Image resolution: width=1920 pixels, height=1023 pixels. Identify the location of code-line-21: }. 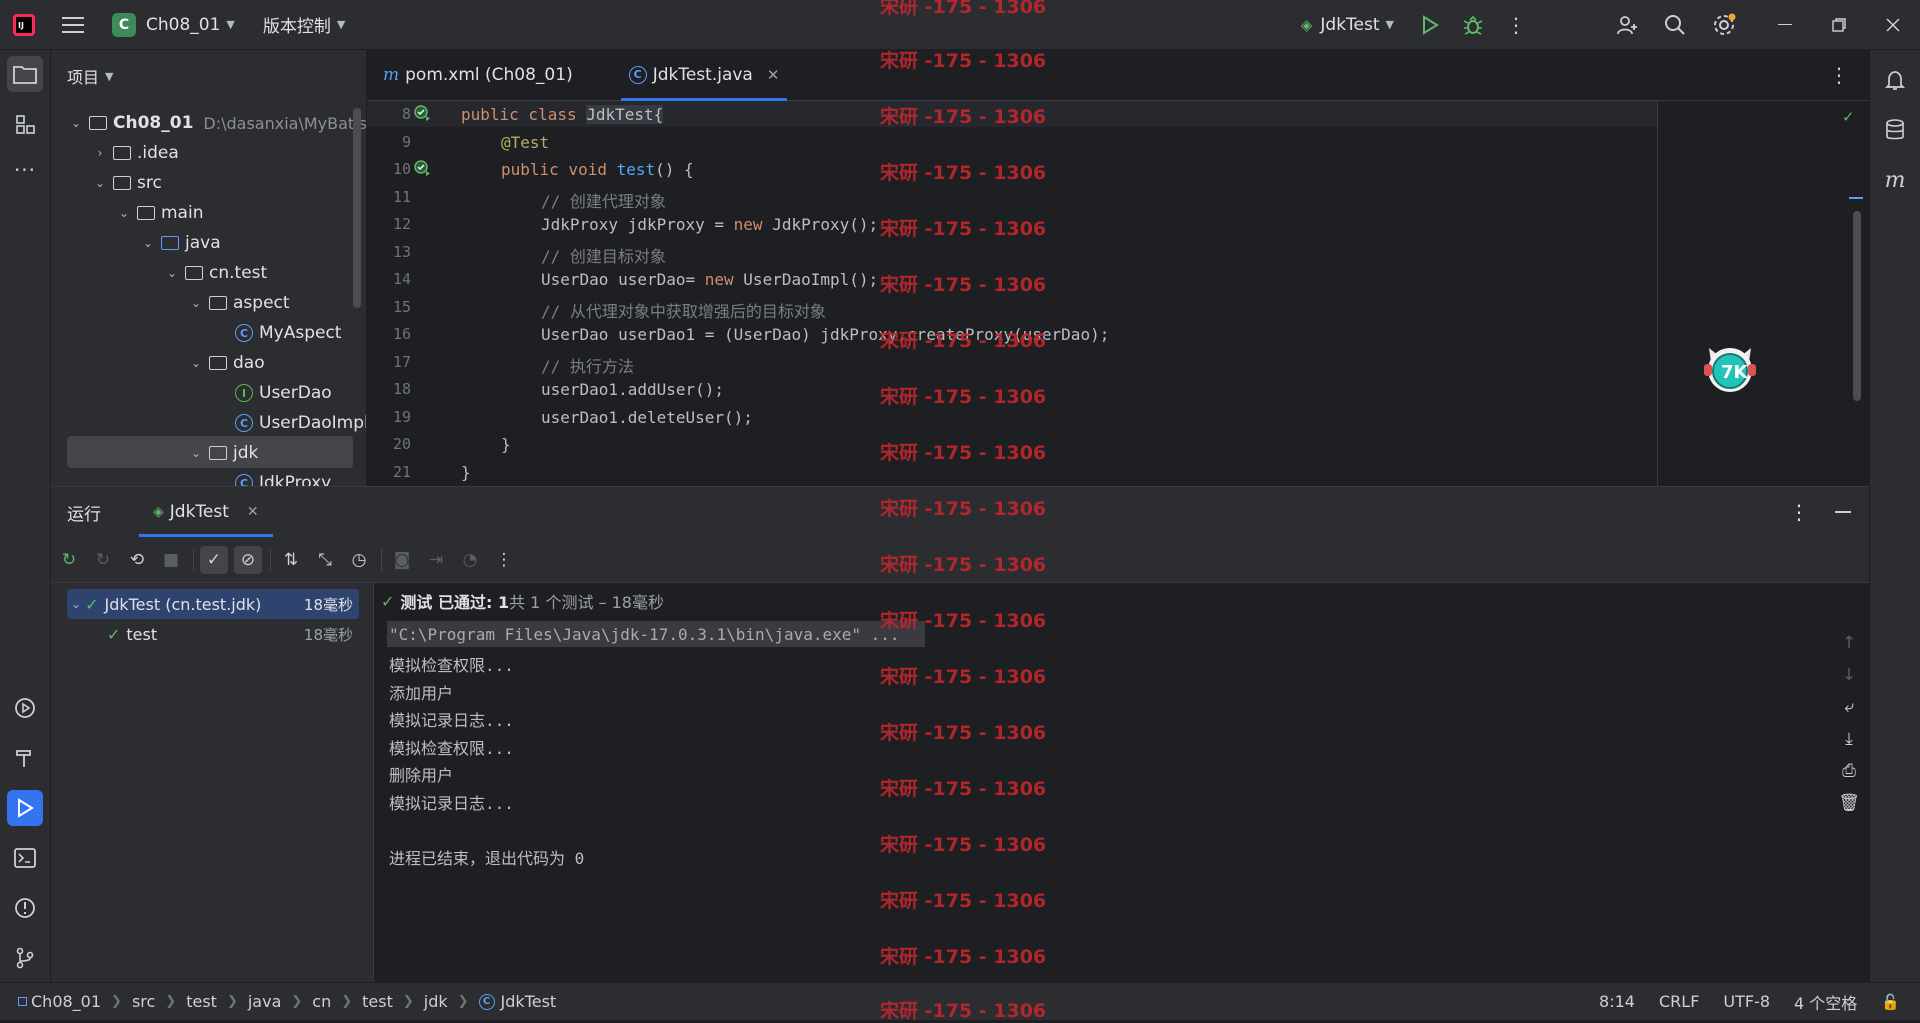
(466, 472).